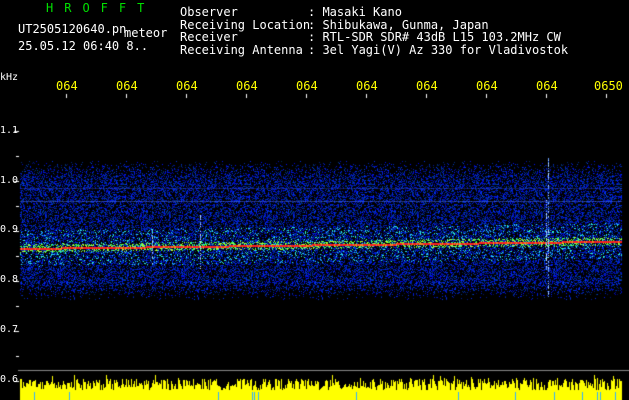 The width and height of the screenshot is (629, 400). Describe the element at coordinates (146, 33) in the screenshot. I see `detection-tag: meteor` at that location.